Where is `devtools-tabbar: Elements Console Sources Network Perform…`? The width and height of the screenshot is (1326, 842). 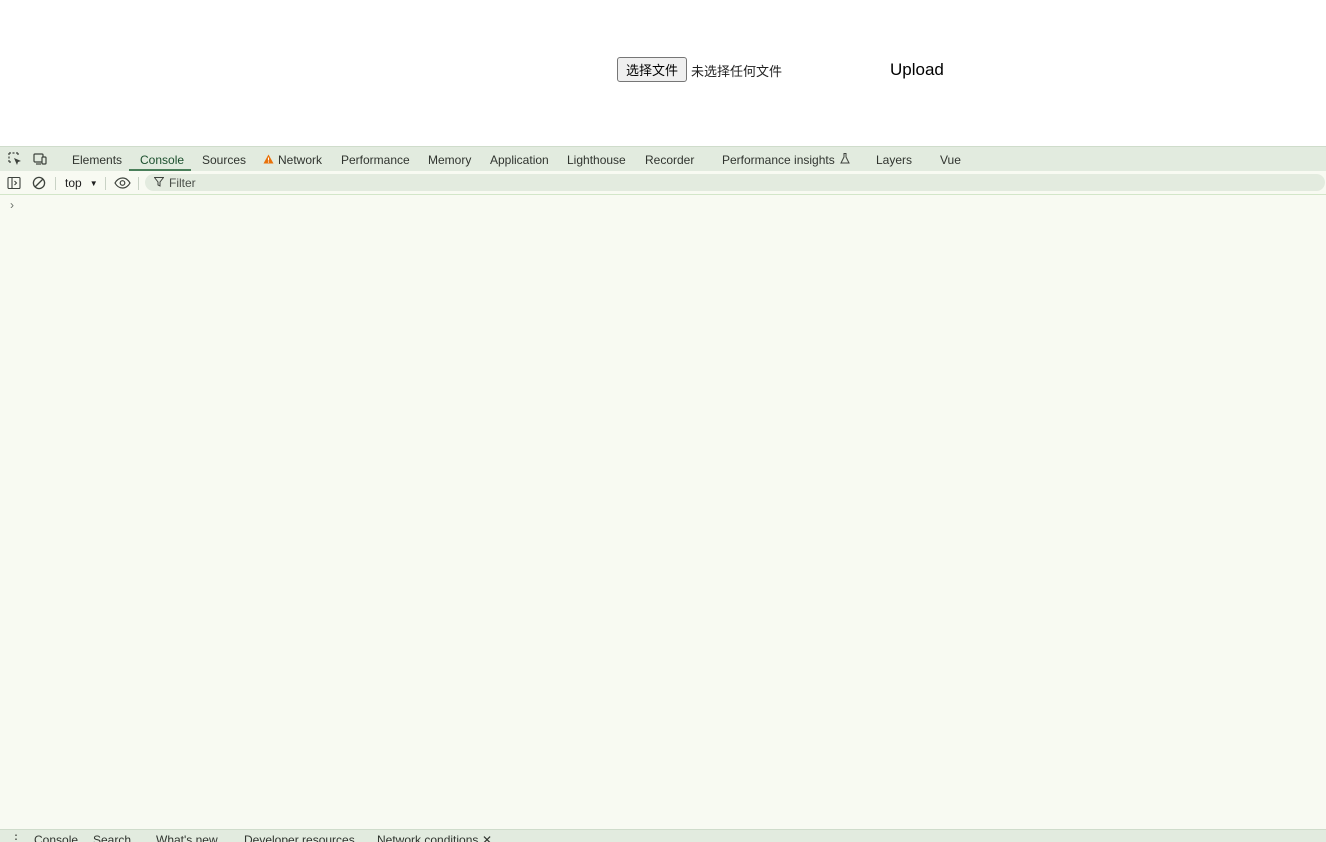
devtools-tabbar: Elements Console Sources Network Perform… is located at coordinates (663, 158).